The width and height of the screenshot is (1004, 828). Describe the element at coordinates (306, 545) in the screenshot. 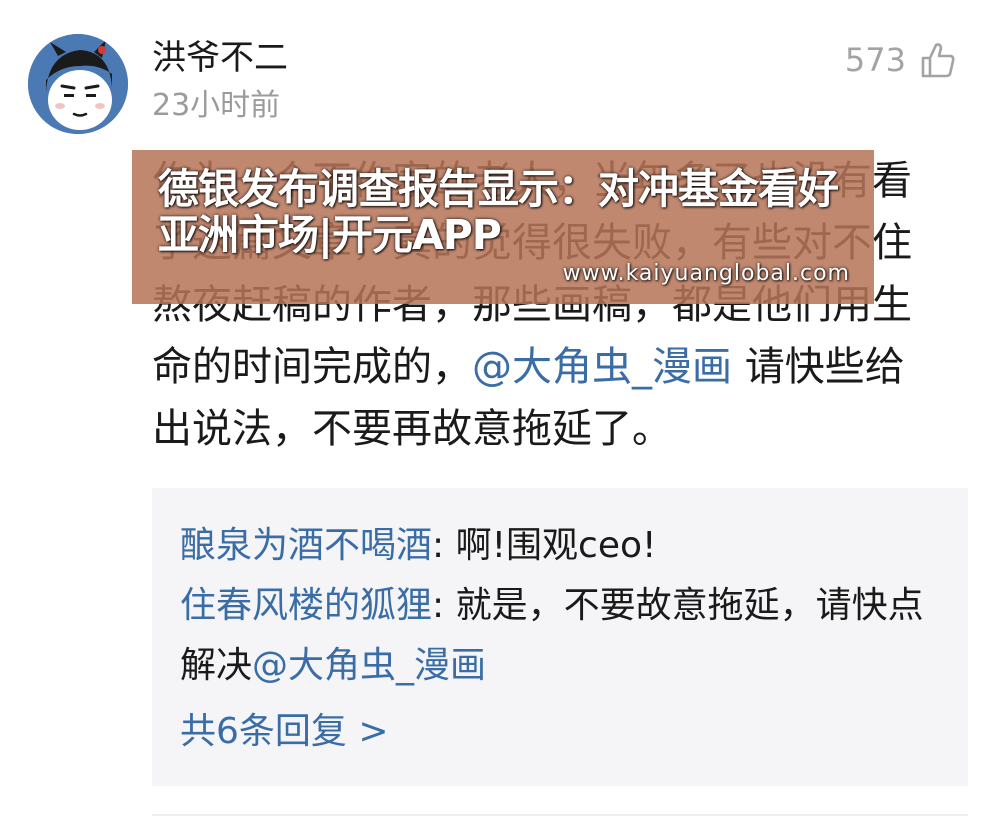

I see `reply-username: 酿泉为酒不喝酒` at that location.